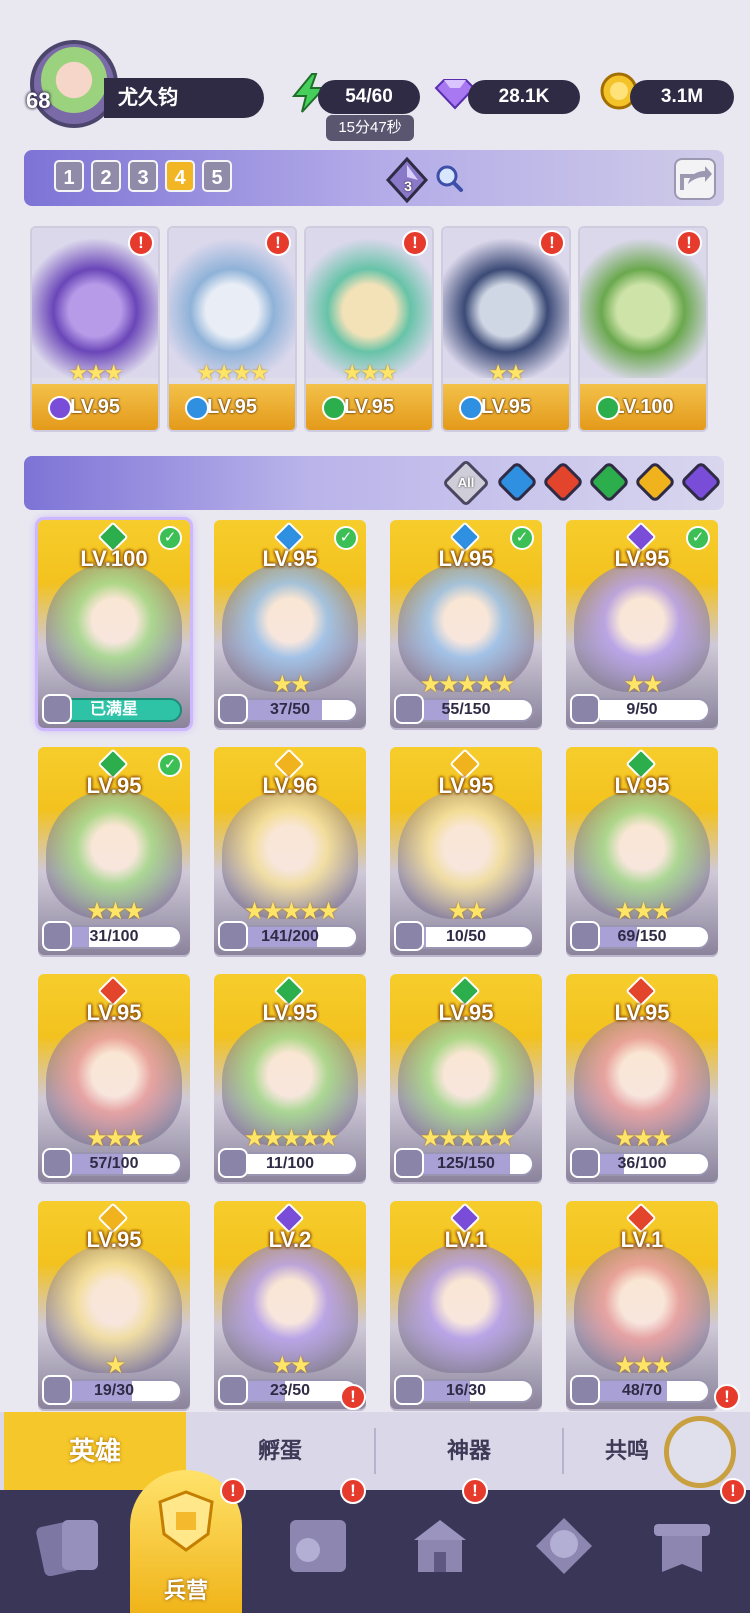  I want to click on team-tab-1: 1, so click(69, 176).